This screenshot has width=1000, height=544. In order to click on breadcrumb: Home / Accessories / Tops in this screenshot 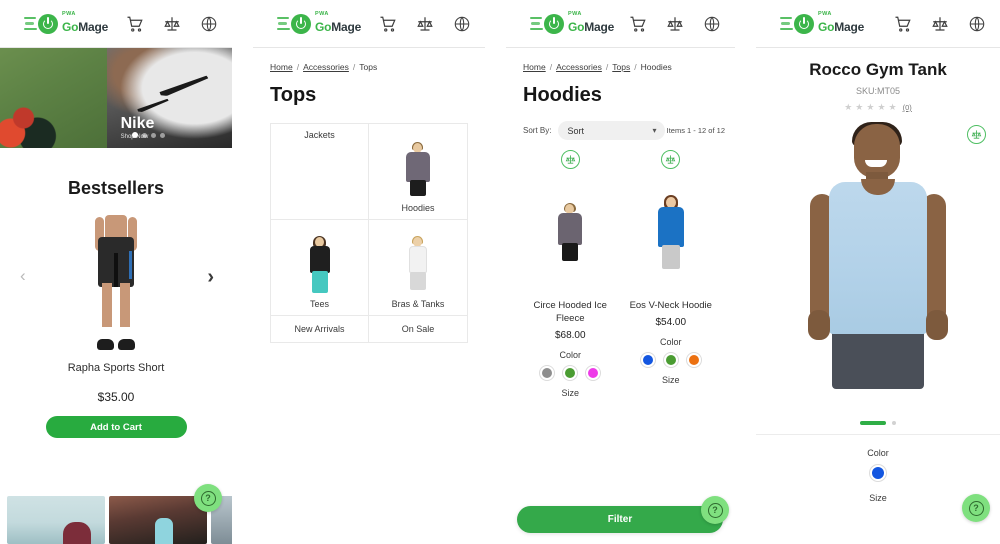, I will do `click(324, 67)`.